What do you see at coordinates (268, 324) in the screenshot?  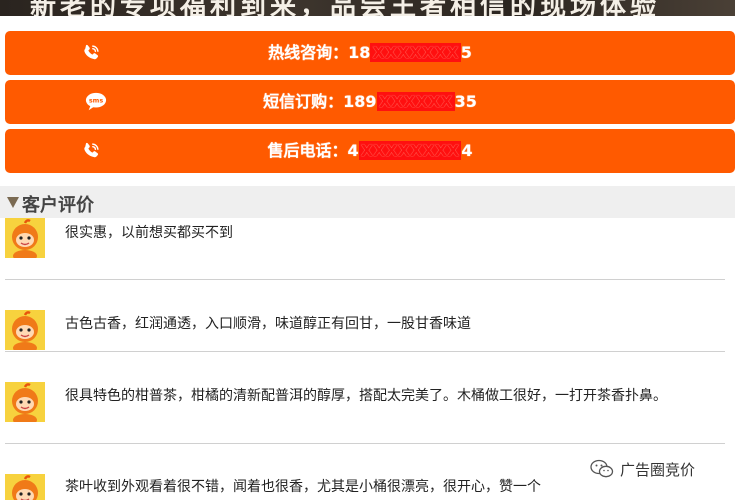 I see `review-text: 古色古香，红润通透，入口顺滑，味道醇正有回甘，一股甘香味道` at bounding box center [268, 324].